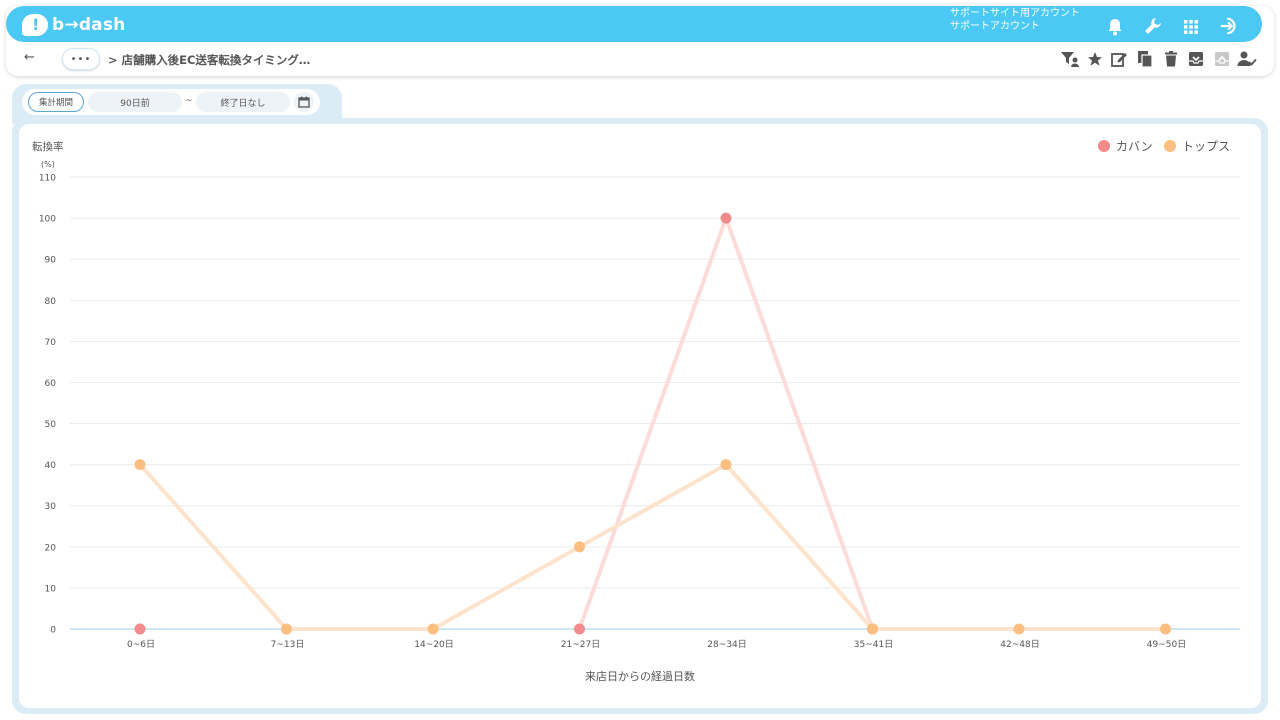 The image size is (1280, 720). What do you see at coordinates (135, 102) in the screenshot?
I see `period-from-field: 90日前` at bounding box center [135, 102].